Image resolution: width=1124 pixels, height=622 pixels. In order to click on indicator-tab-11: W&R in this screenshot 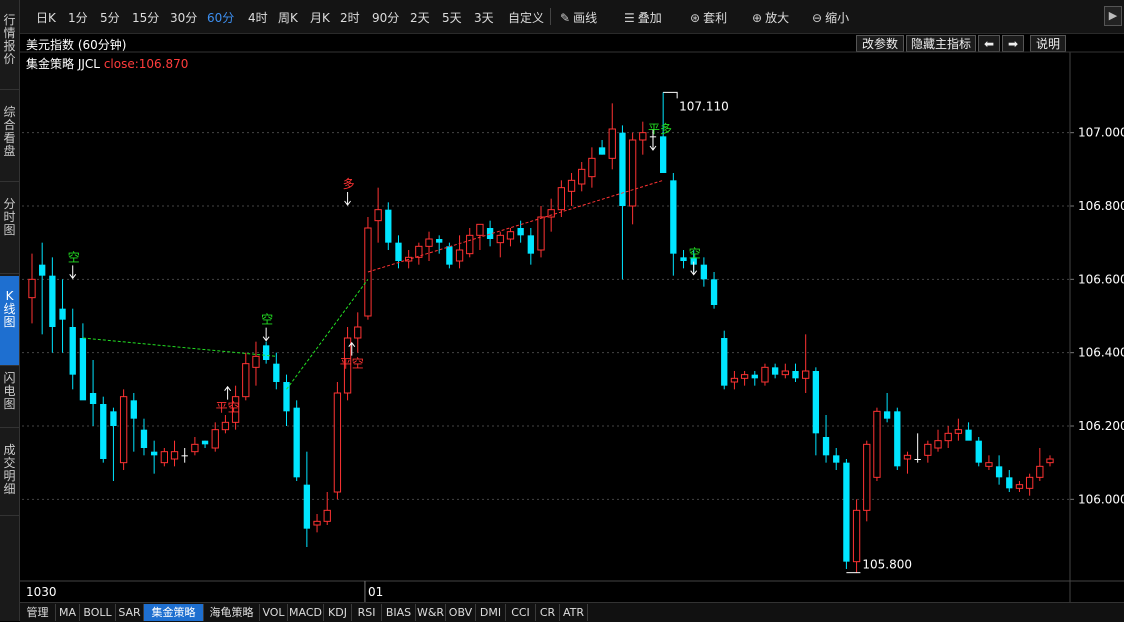, I will do `click(431, 612)`.